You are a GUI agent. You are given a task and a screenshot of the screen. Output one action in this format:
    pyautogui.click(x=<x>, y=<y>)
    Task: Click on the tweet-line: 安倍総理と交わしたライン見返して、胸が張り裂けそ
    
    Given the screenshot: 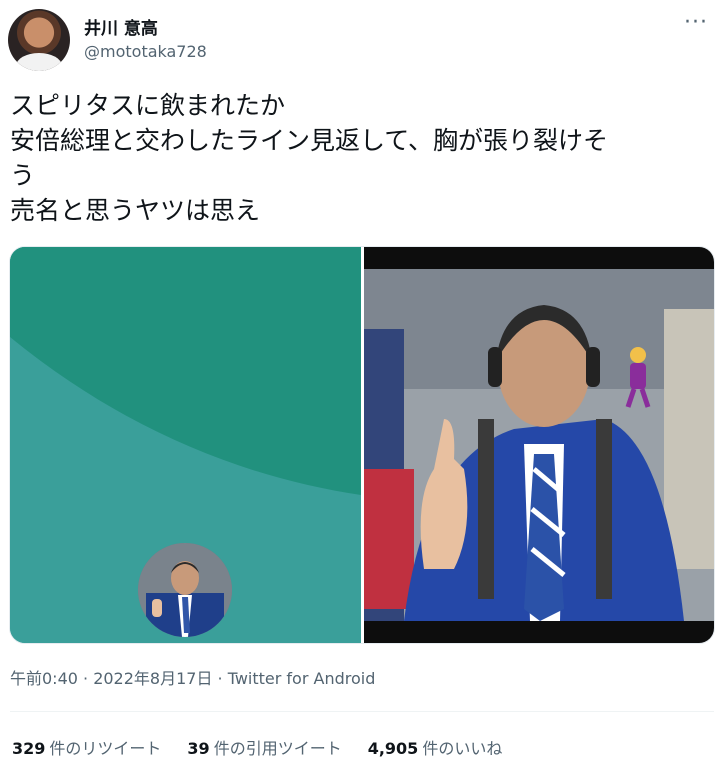 What is the action you would take?
    pyautogui.click(x=309, y=140)
    